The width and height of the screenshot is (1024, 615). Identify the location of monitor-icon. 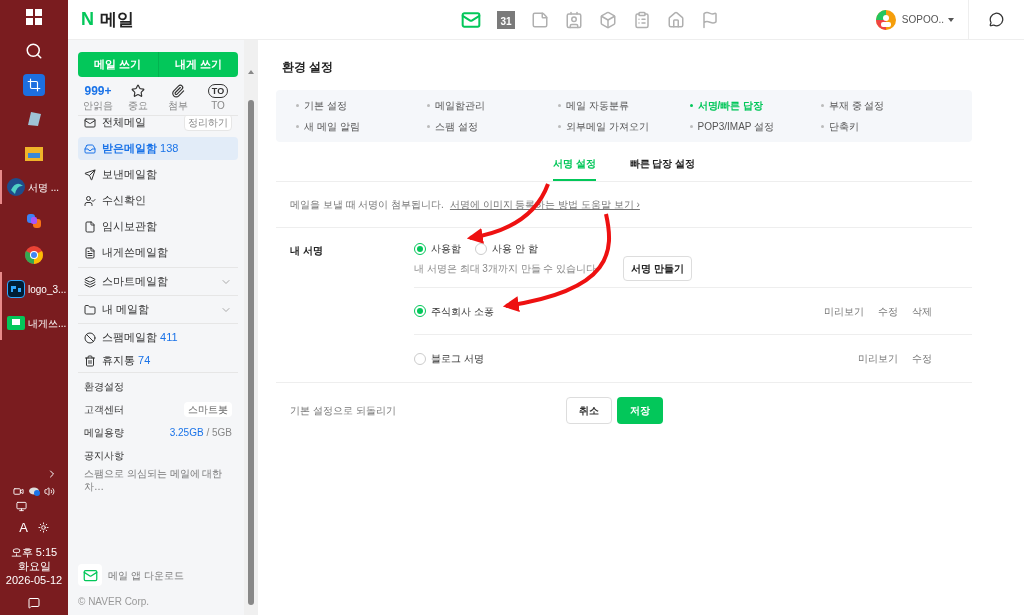
(21, 506).